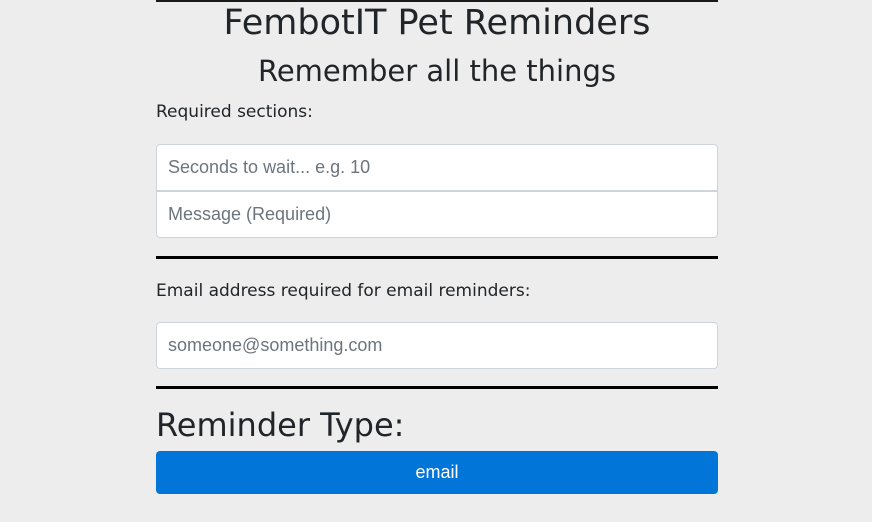 This screenshot has height=522, width=872. I want to click on top-border, so click(437, 1).